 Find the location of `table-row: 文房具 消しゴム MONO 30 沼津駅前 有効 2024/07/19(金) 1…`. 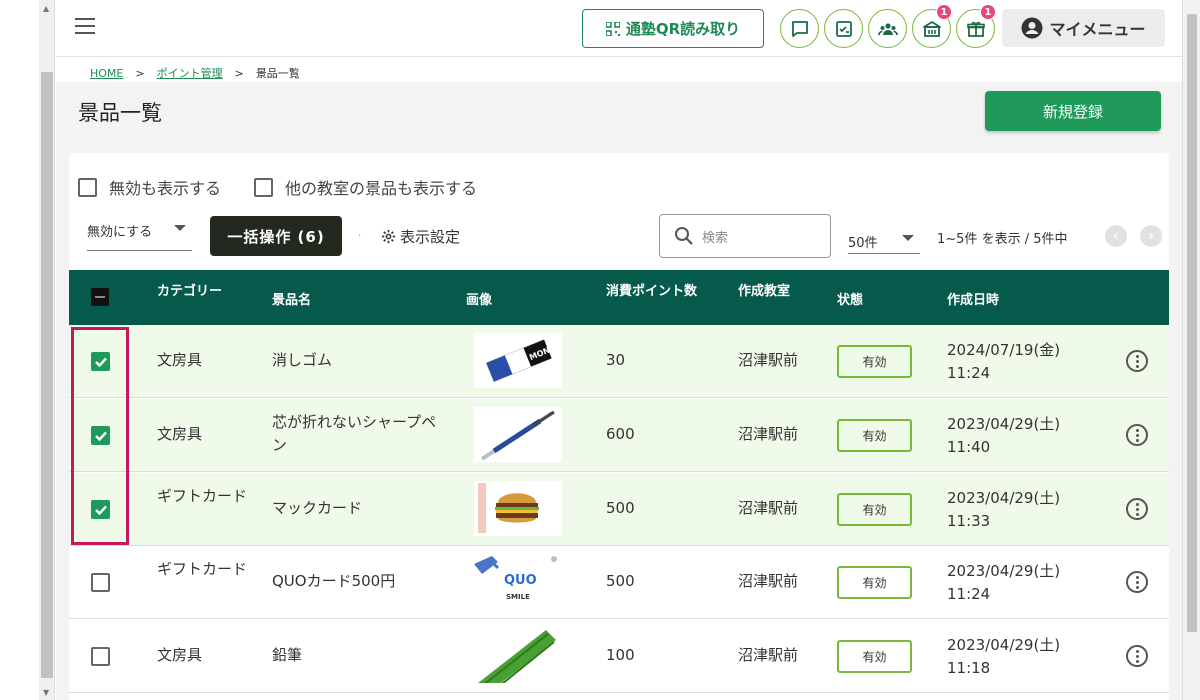

table-row: 文房具 消しゴム MONO 30 沼津駅前 有効 2024/07/19(金) 1… is located at coordinates (619, 361).